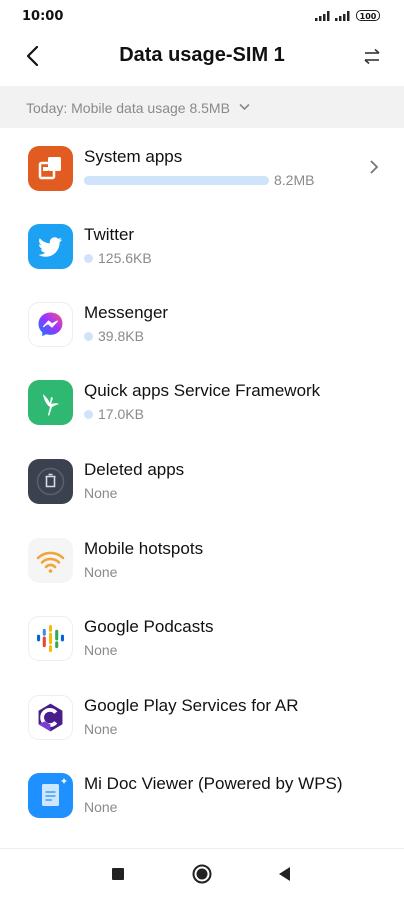 Image resolution: width=404 pixels, height=898 pixels. I want to click on list-item-system-apps: System apps 8.2MB, so click(202, 179).